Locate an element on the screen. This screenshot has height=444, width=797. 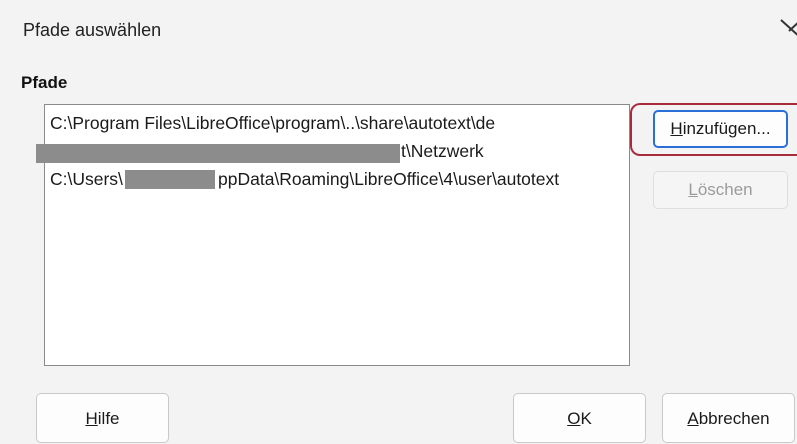
path-list-item: t\Netzwerk is located at coordinates (330, 151).